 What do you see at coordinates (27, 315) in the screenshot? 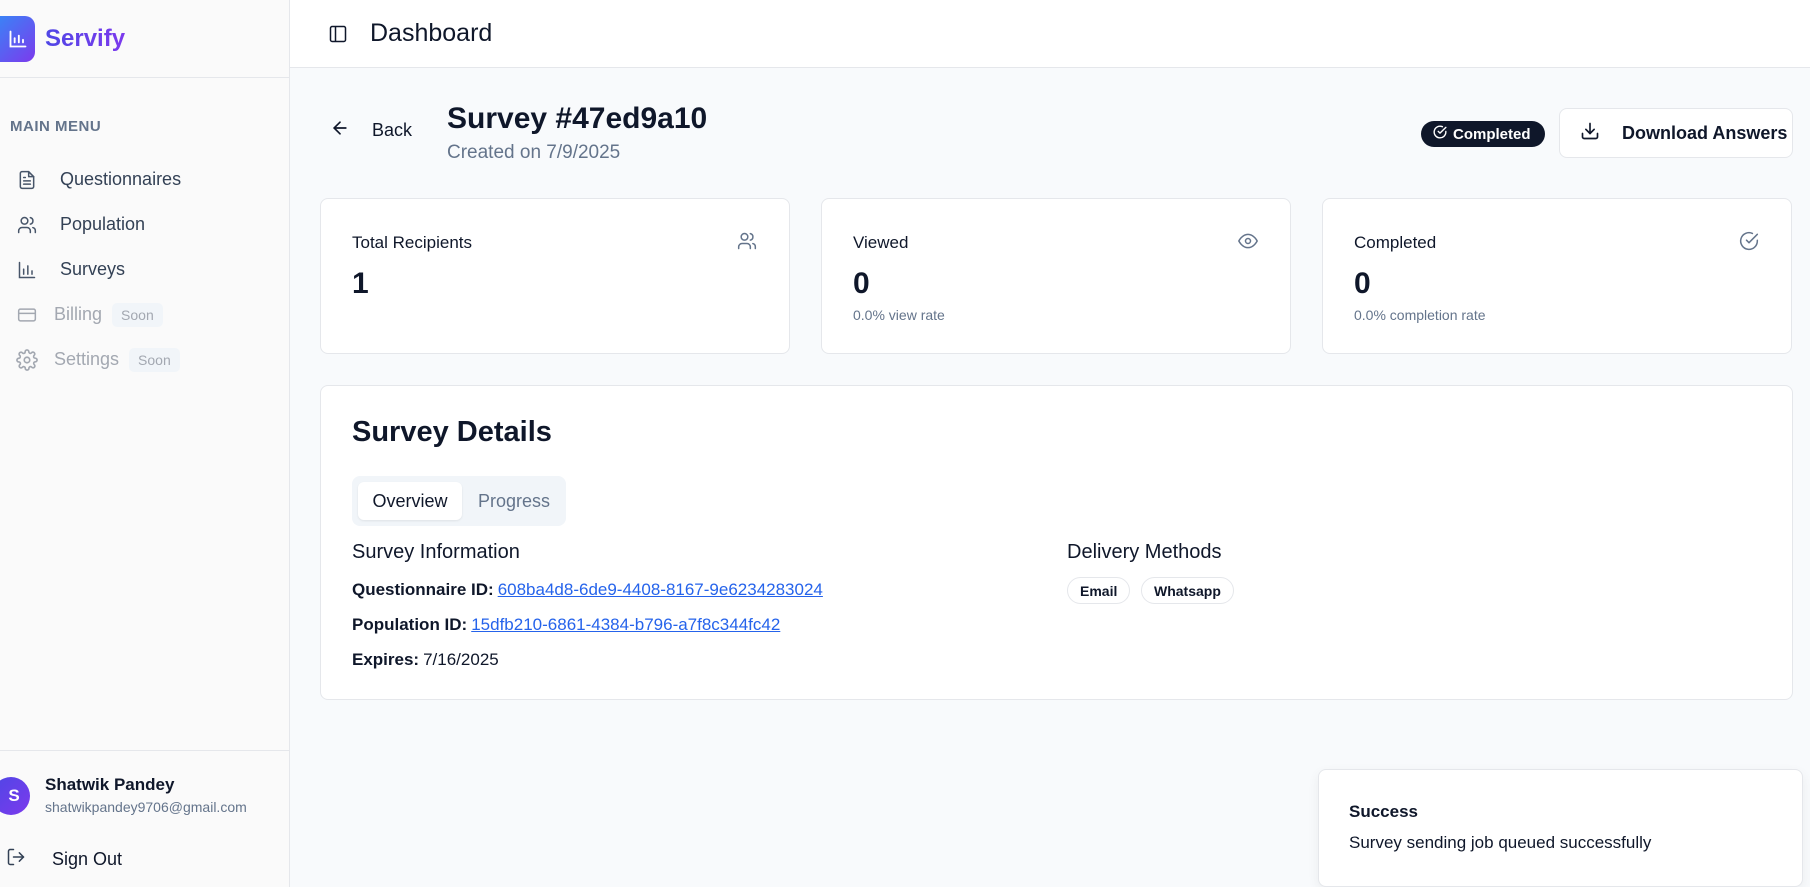
I see `credit-card-icon` at bounding box center [27, 315].